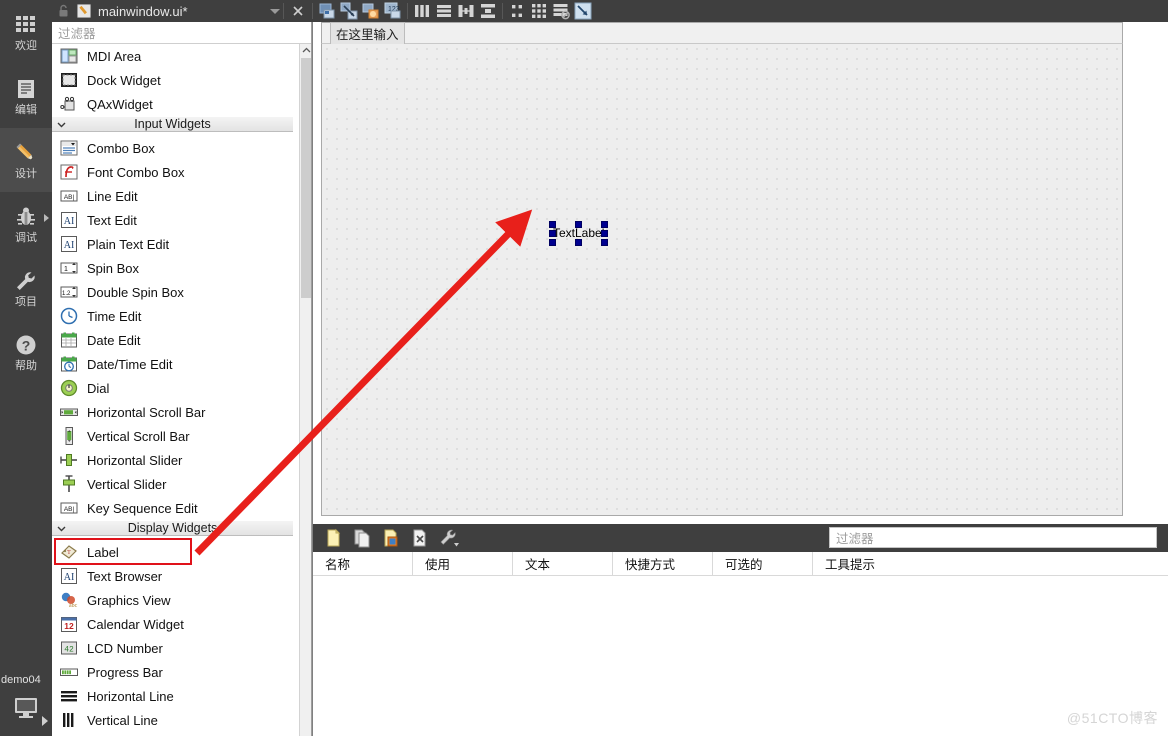 Image resolution: width=1168 pixels, height=736 pixels. I want to click on action-column-header: 名称, so click(363, 563).